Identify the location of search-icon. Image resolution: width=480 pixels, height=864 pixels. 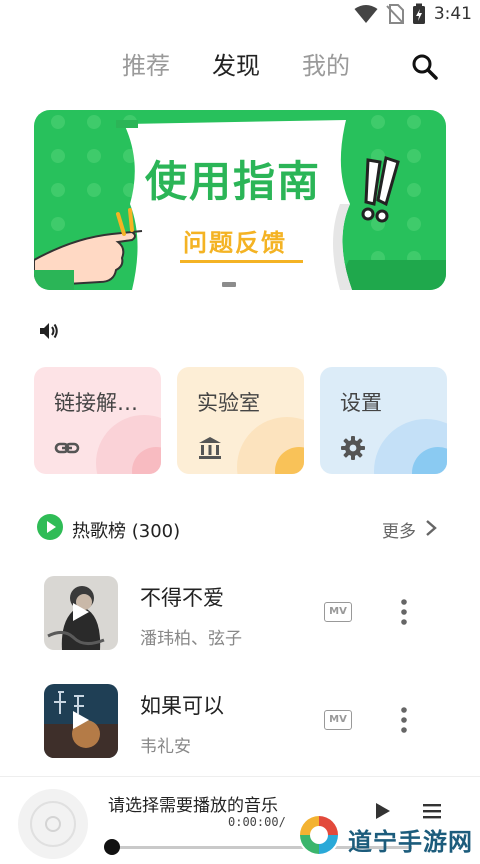
(425, 67).